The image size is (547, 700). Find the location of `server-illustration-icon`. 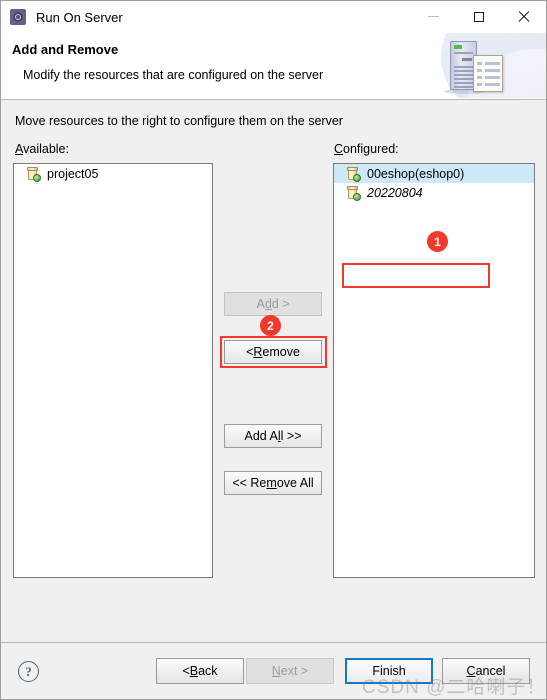

server-illustration-icon is located at coordinates (486, 65).